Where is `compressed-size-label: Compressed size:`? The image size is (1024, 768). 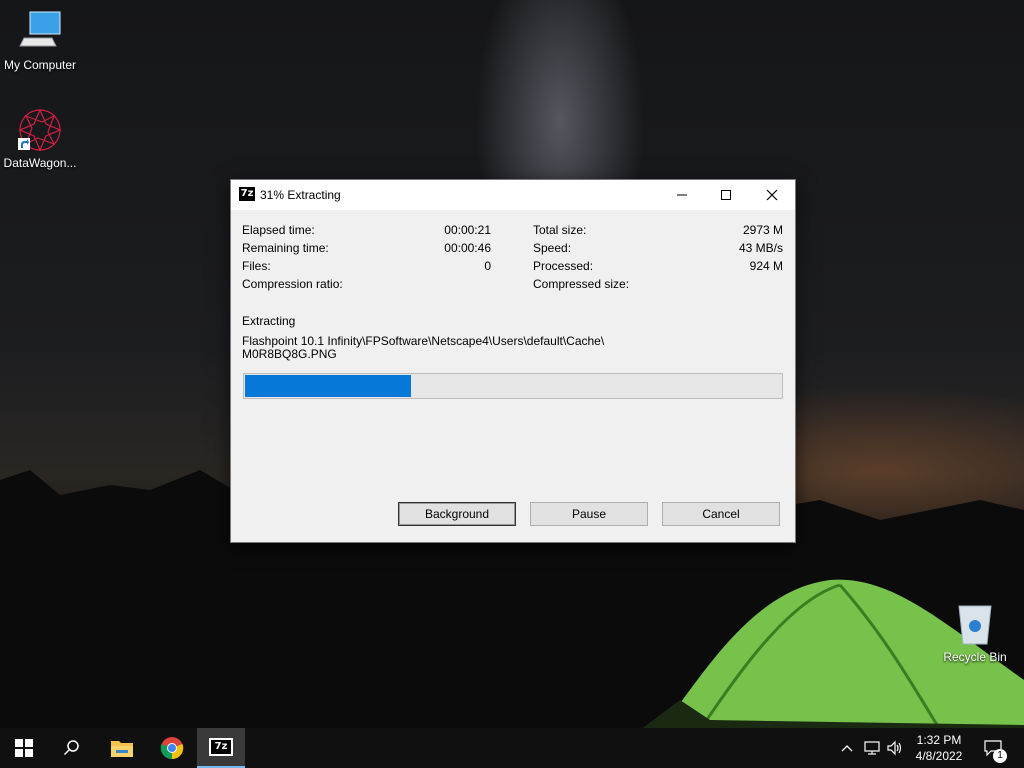
compressed-size-label: Compressed size: is located at coordinates (581, 284).